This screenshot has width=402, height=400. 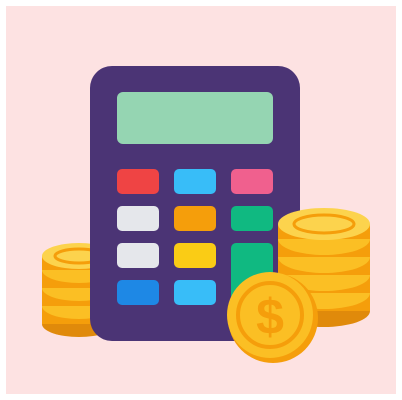 I want to click on dollar-symbol: $, so click(x=270, y=317).